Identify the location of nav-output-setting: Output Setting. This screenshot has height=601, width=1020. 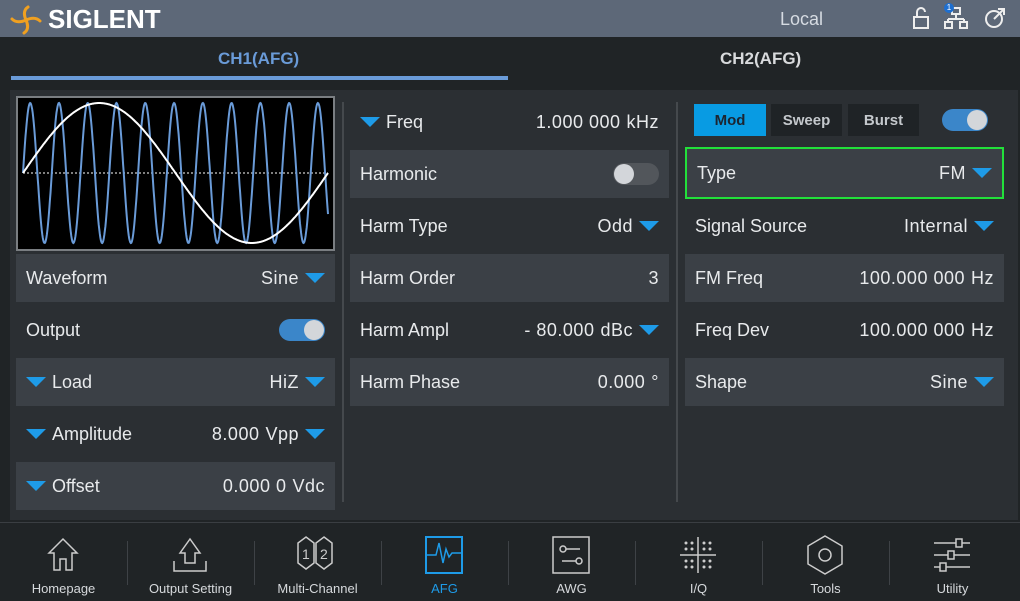
(190, 562).